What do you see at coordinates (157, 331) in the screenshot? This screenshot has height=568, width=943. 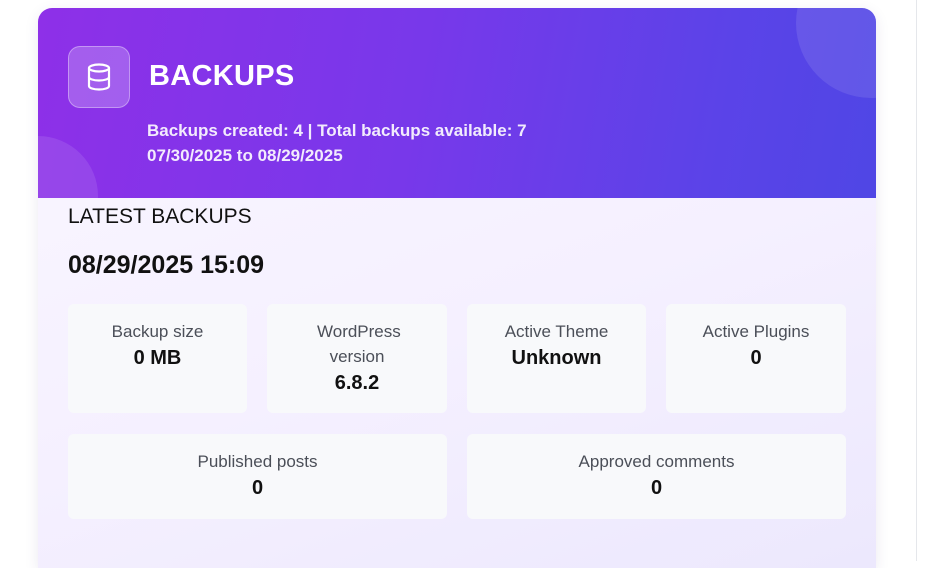 I see `stat-label: Backup size` at bounding box center [157, 331].